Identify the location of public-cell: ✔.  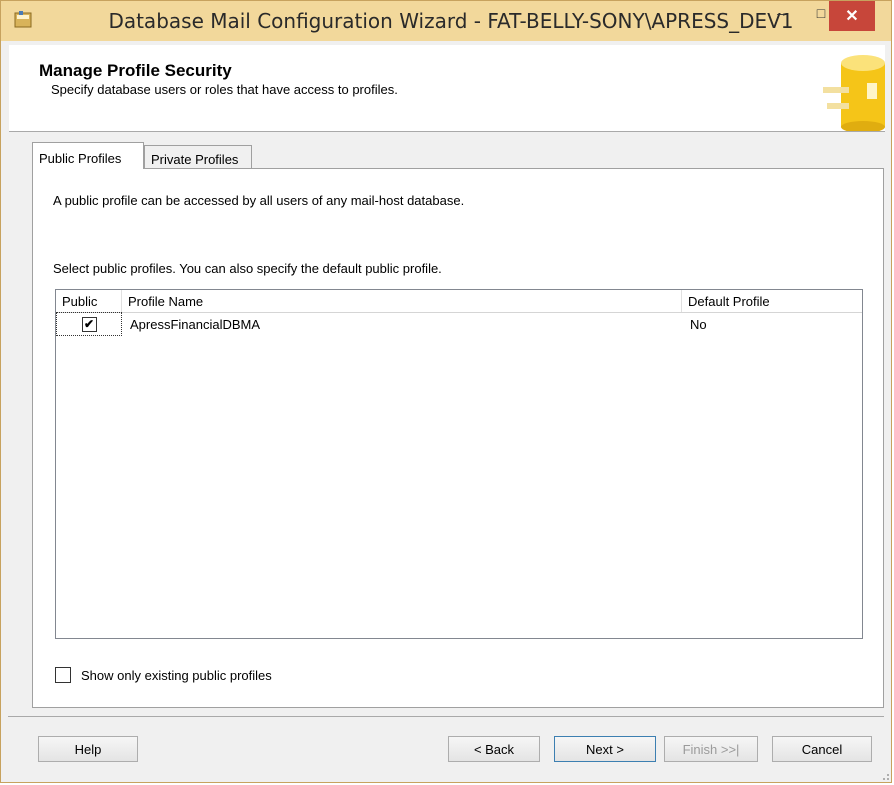
(89, 324).